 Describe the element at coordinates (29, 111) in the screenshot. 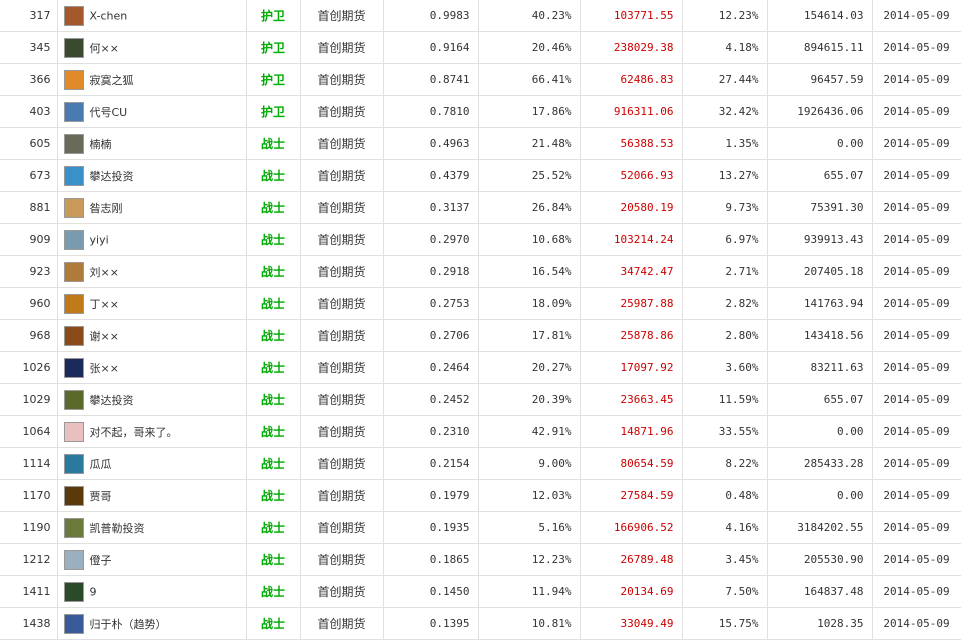

I see `rank-cell: 403` at that location.